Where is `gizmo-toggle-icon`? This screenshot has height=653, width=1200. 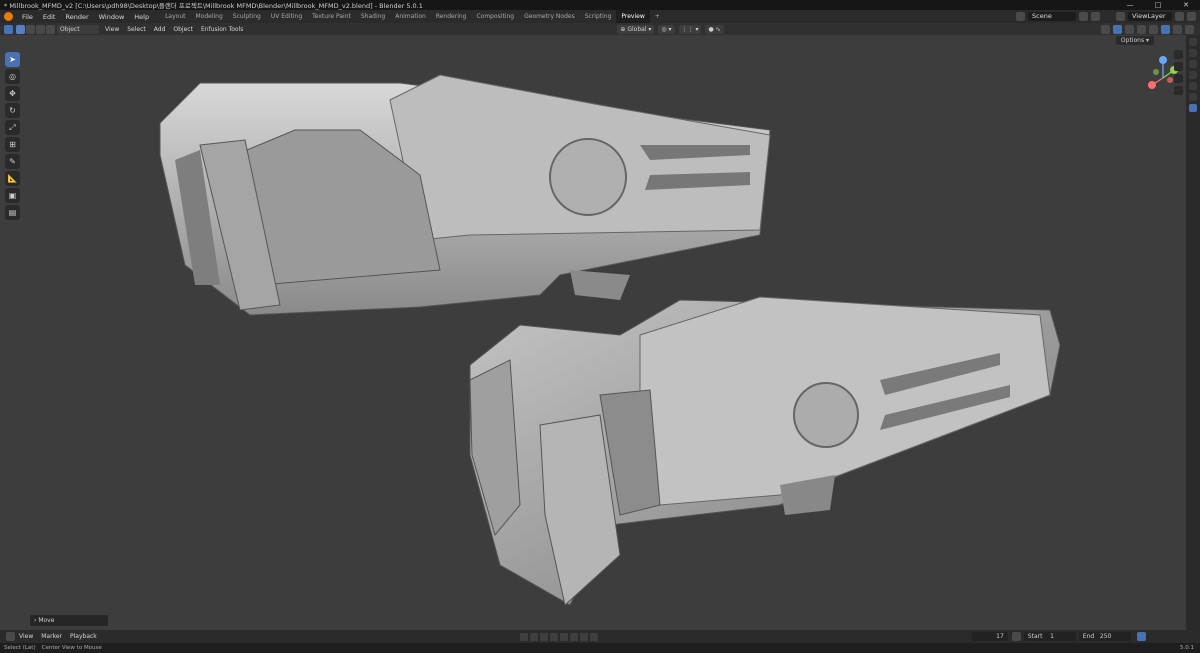
gizmo-toggle-icon is located at coordinates (1117, 29).